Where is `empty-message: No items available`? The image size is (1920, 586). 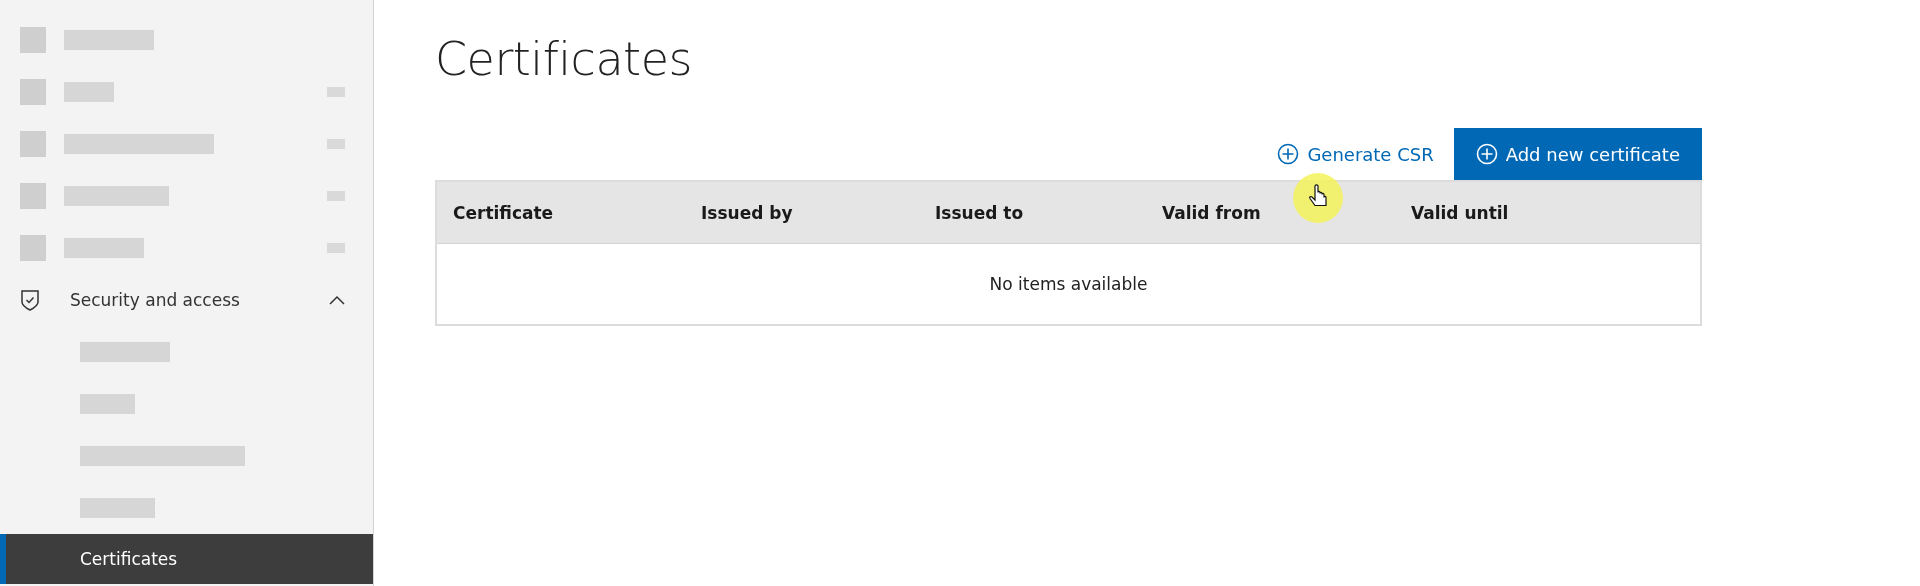 empty-message: No items available is located at coordinates (1068, 284).